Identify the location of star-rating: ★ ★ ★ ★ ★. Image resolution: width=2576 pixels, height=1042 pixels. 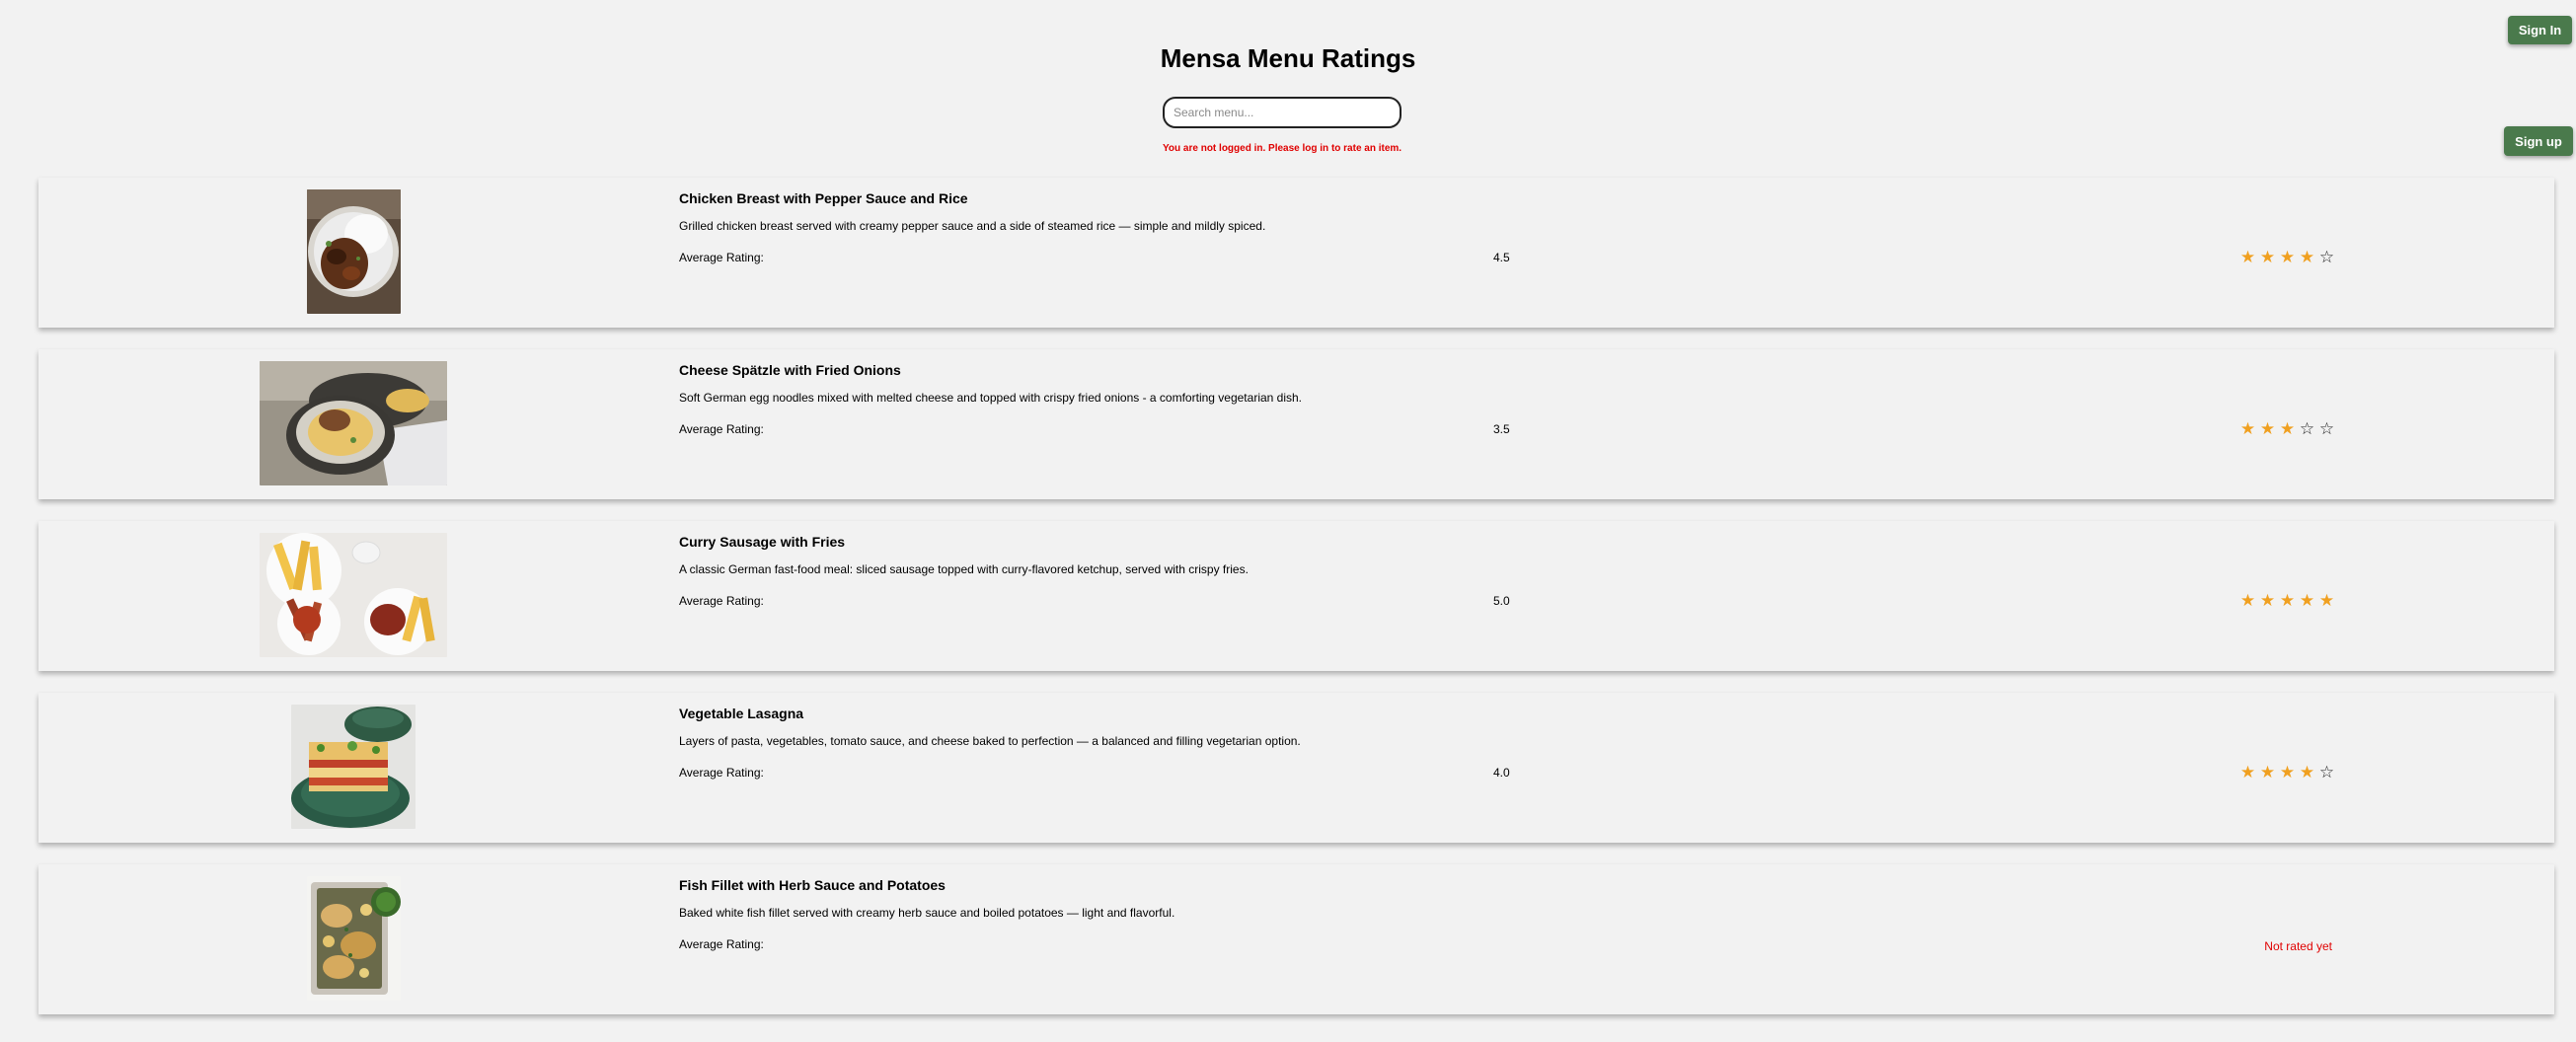
(2287, 600).